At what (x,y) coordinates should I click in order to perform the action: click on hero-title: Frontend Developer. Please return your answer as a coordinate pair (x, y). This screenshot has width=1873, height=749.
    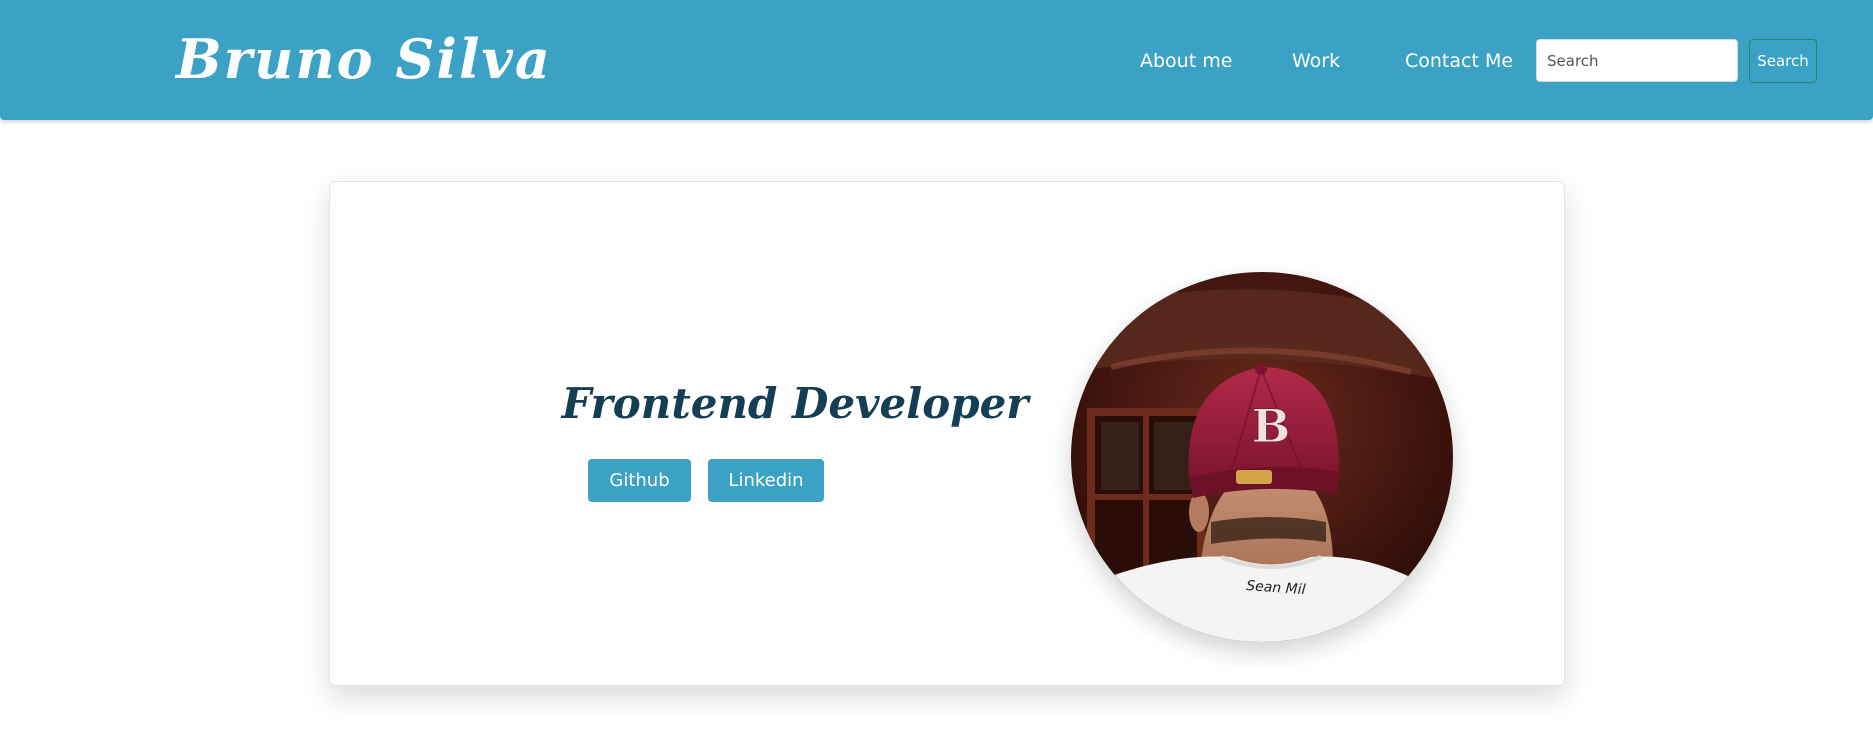
    Looking at the image, I should click on (795, 403).